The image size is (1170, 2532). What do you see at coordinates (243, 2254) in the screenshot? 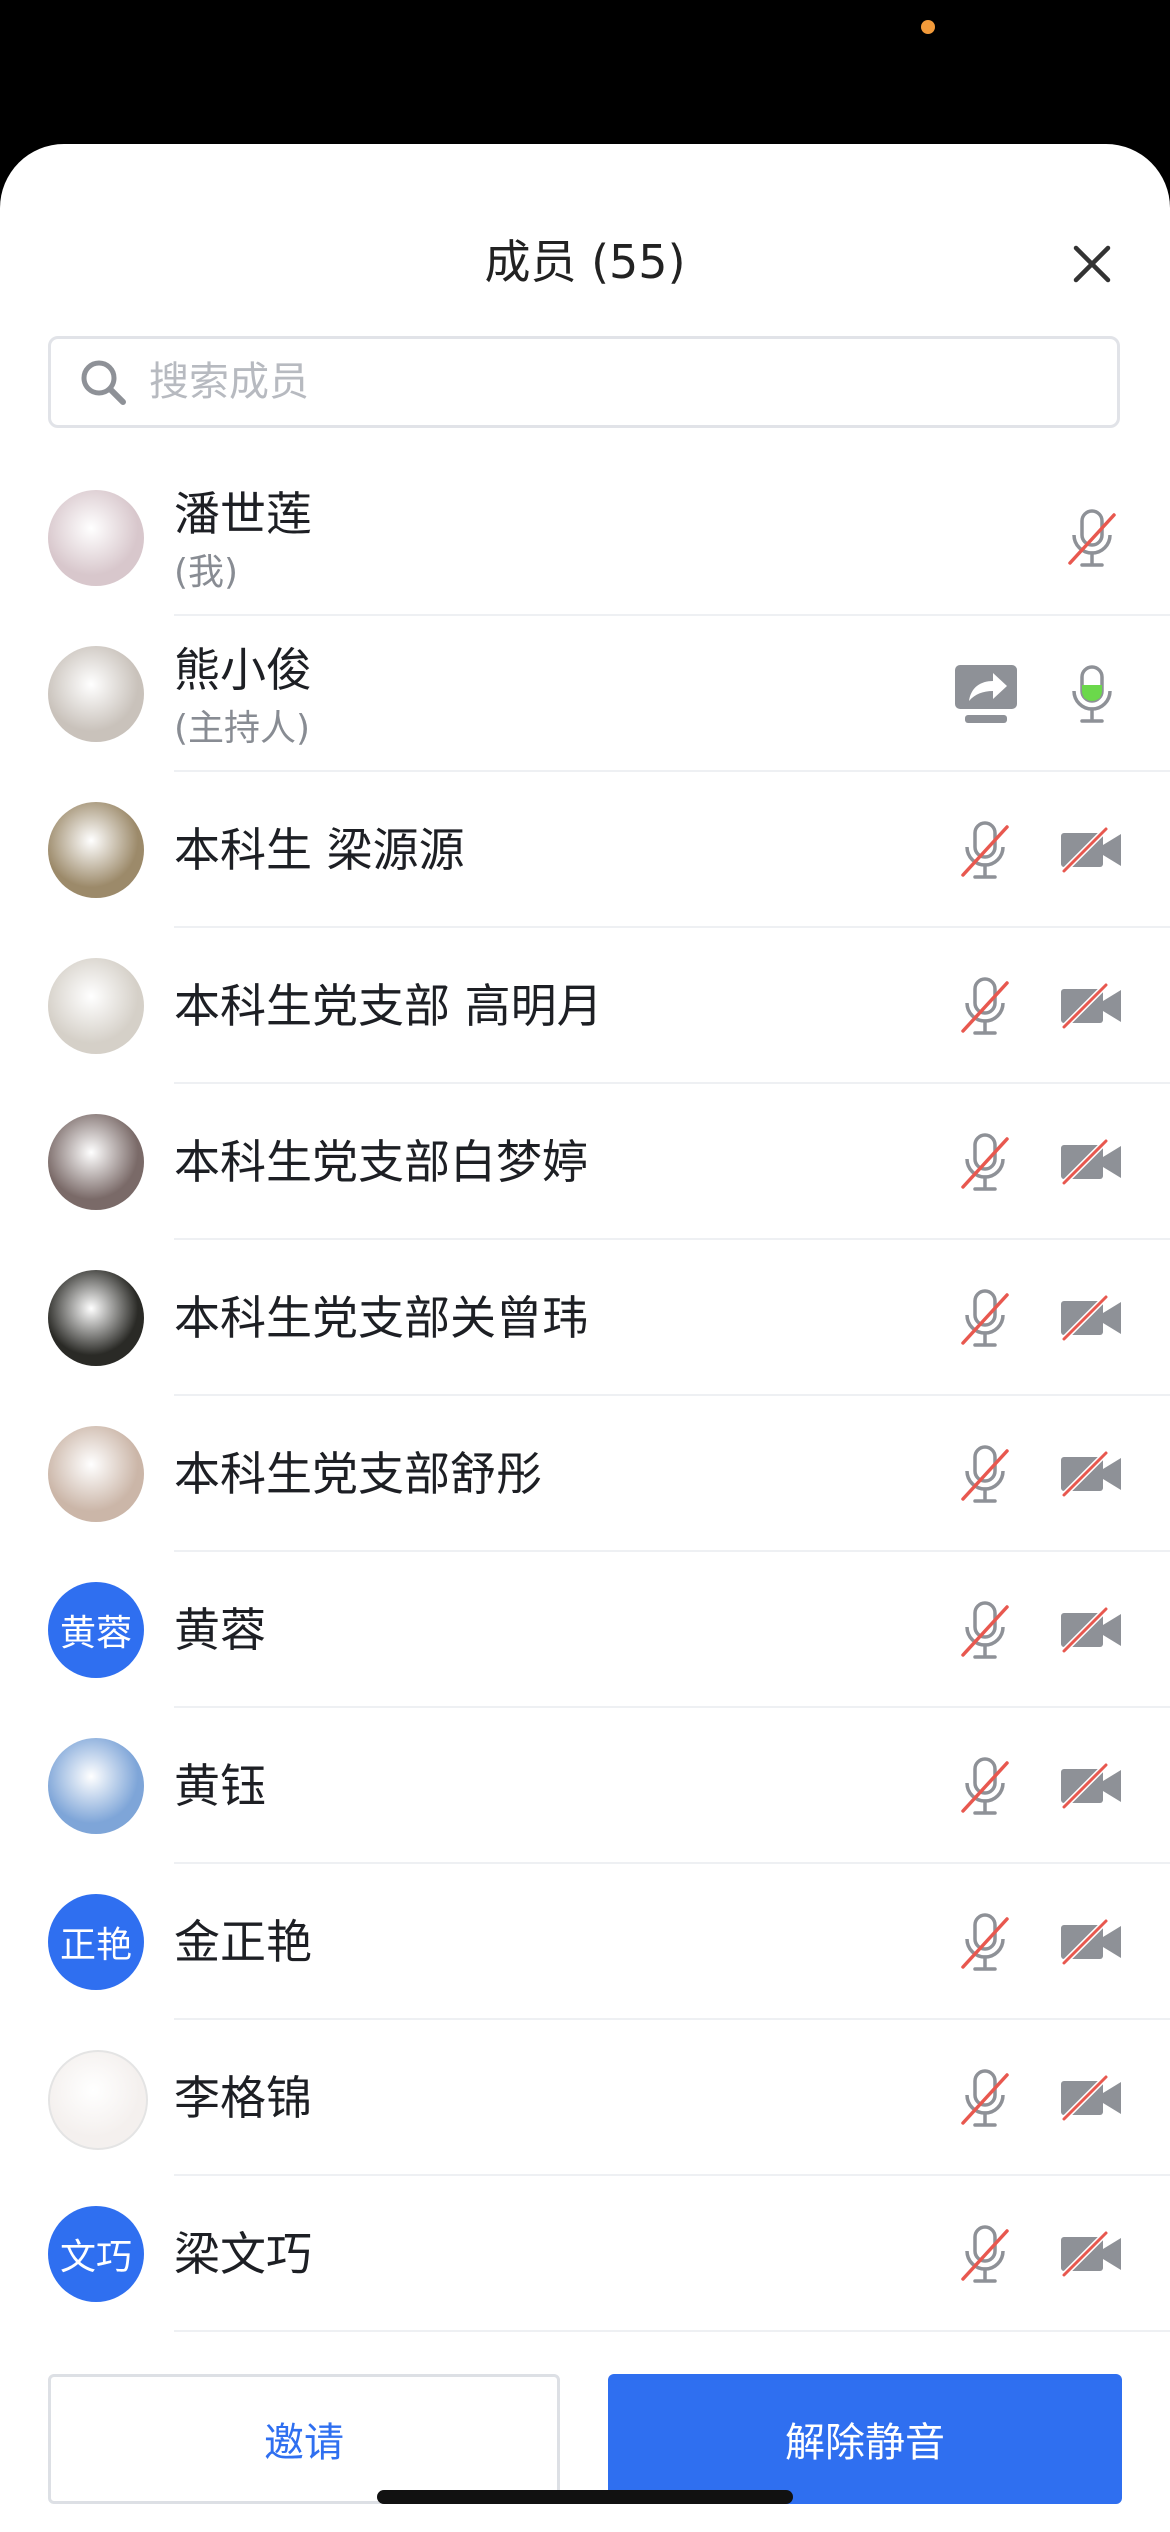
I see `member-name: 梁文巧` at bounding box center [243, 2254].